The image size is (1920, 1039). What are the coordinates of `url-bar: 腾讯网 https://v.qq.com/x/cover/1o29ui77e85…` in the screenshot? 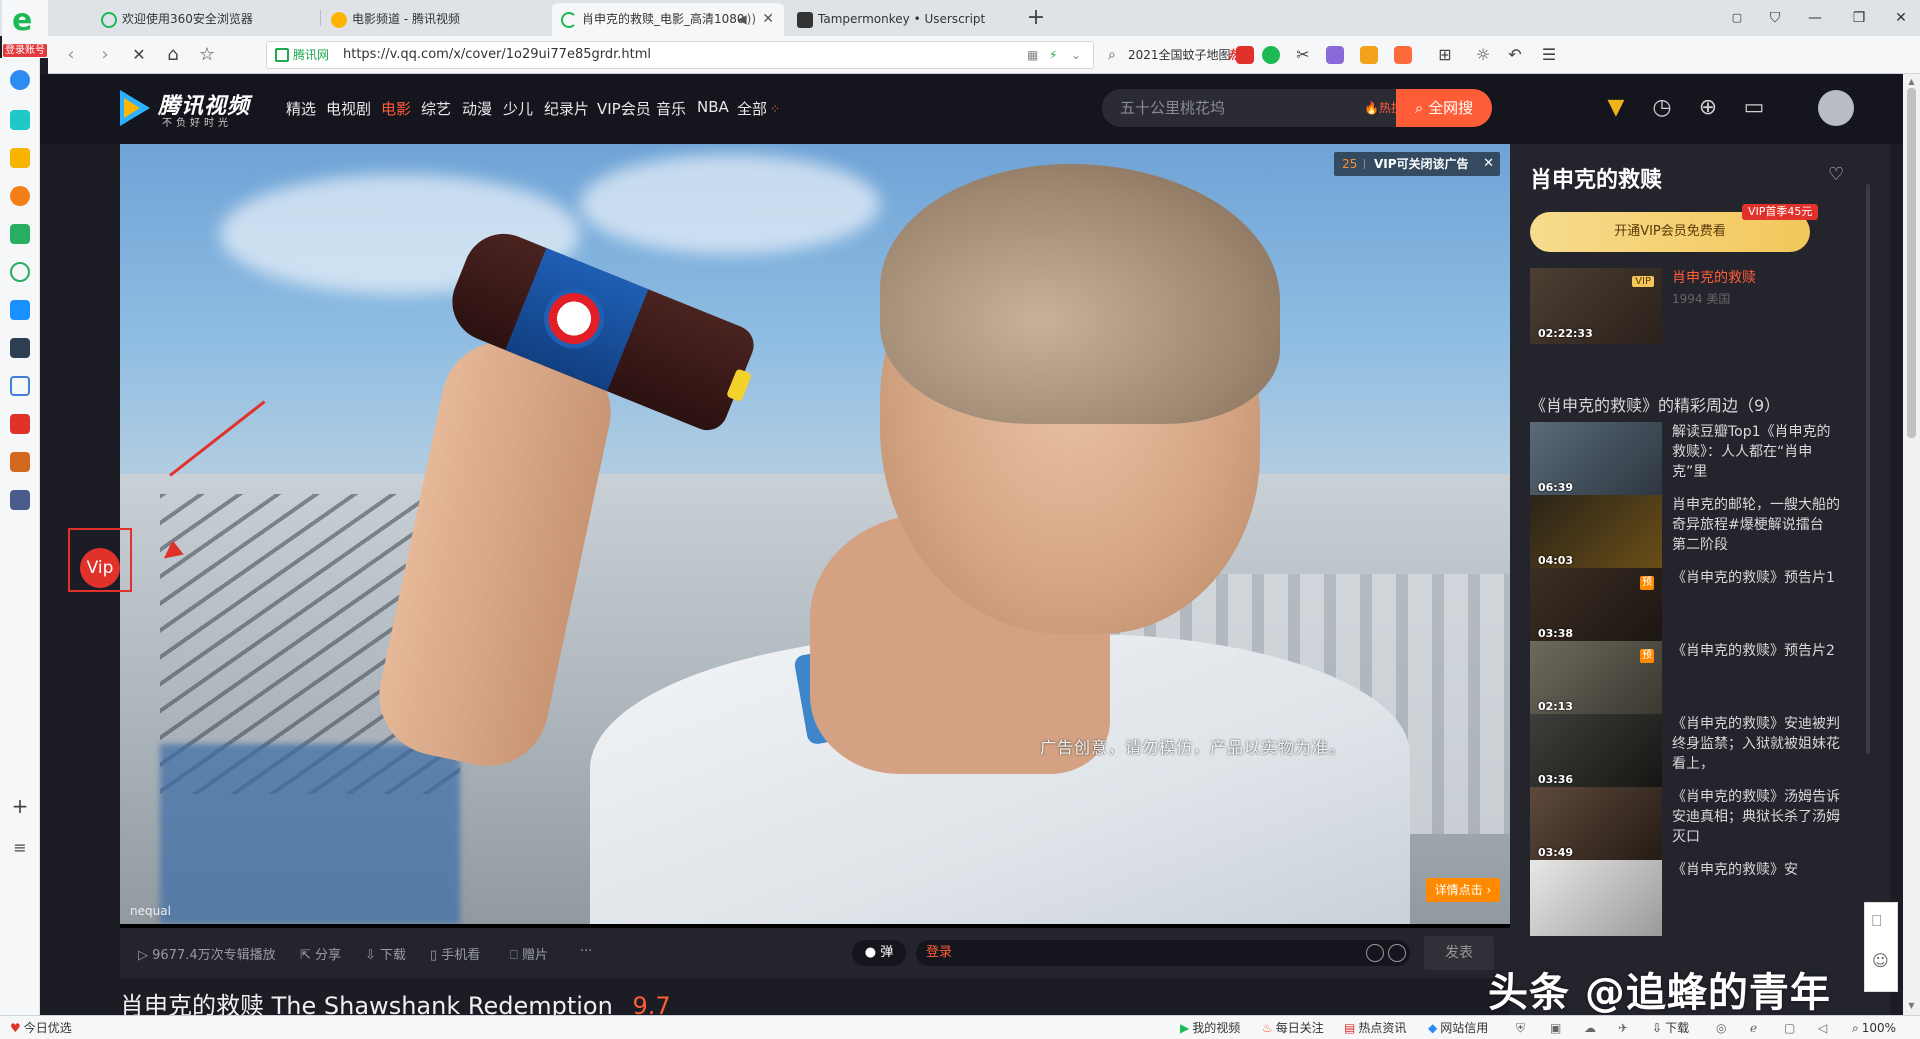 It's located at (680, 55).